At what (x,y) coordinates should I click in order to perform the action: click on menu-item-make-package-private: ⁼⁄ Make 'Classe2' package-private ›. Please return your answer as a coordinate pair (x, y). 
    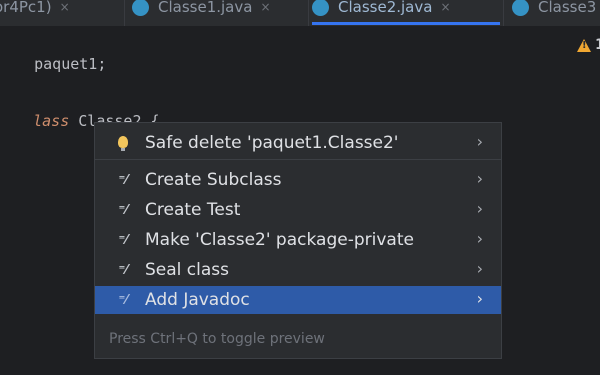
    Looking at the image, I should click on (298, 240).